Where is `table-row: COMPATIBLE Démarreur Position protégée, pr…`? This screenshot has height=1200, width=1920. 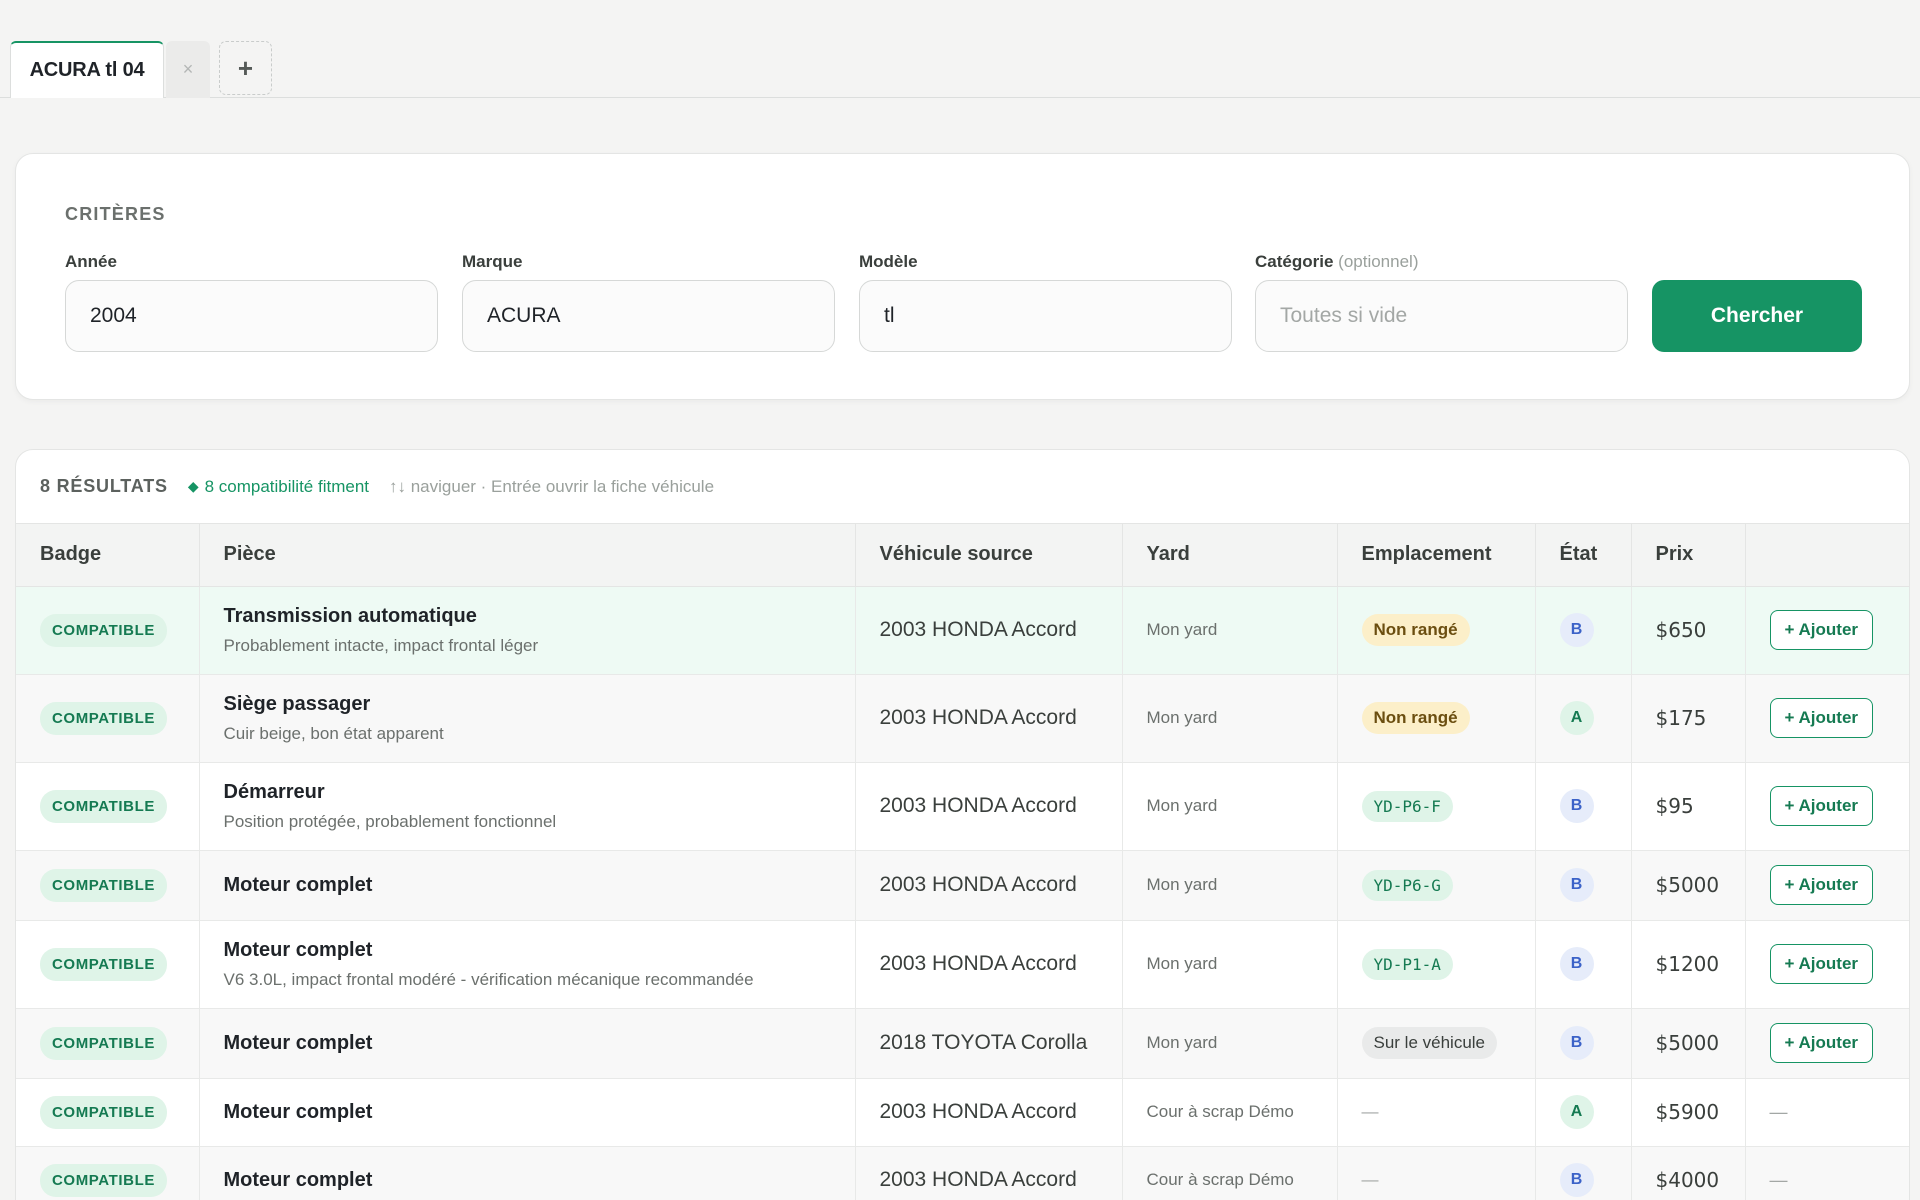 table-row: COMPATIBLE Démarreur Position protégée, pr… is located at coordinates (962, 806).